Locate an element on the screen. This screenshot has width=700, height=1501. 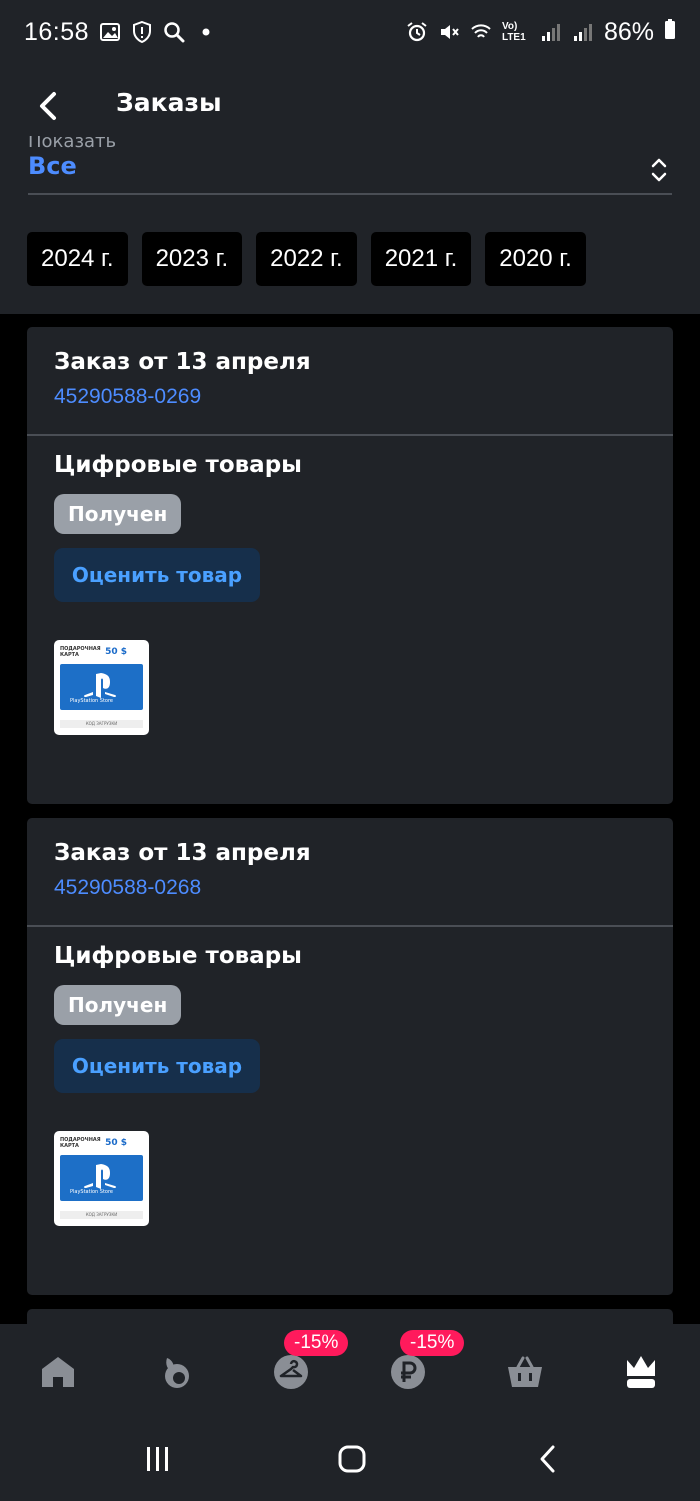
system-nav-bar is located at coordinates (350, 1457).